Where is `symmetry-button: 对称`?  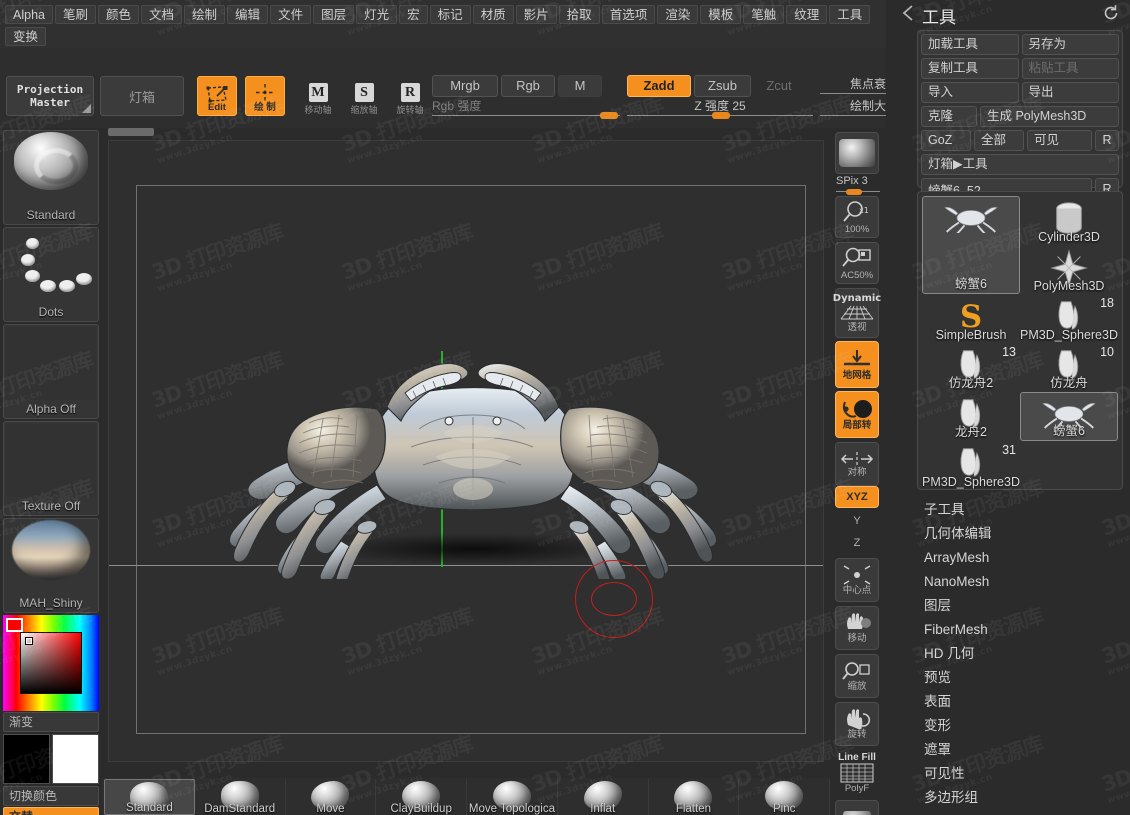
symmetry-button: 对称 is located at coordinates (857, 464).